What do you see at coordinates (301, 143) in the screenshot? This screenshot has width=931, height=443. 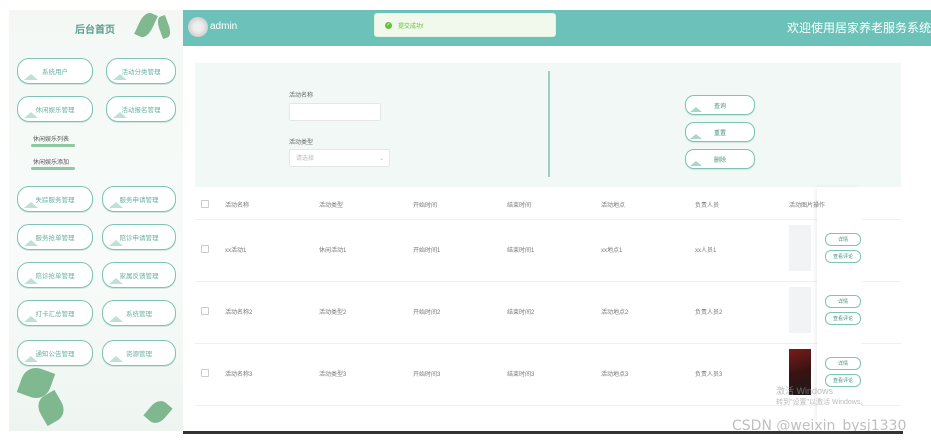 I see `type-label: 活动类型` at bounding box center [301, 143].